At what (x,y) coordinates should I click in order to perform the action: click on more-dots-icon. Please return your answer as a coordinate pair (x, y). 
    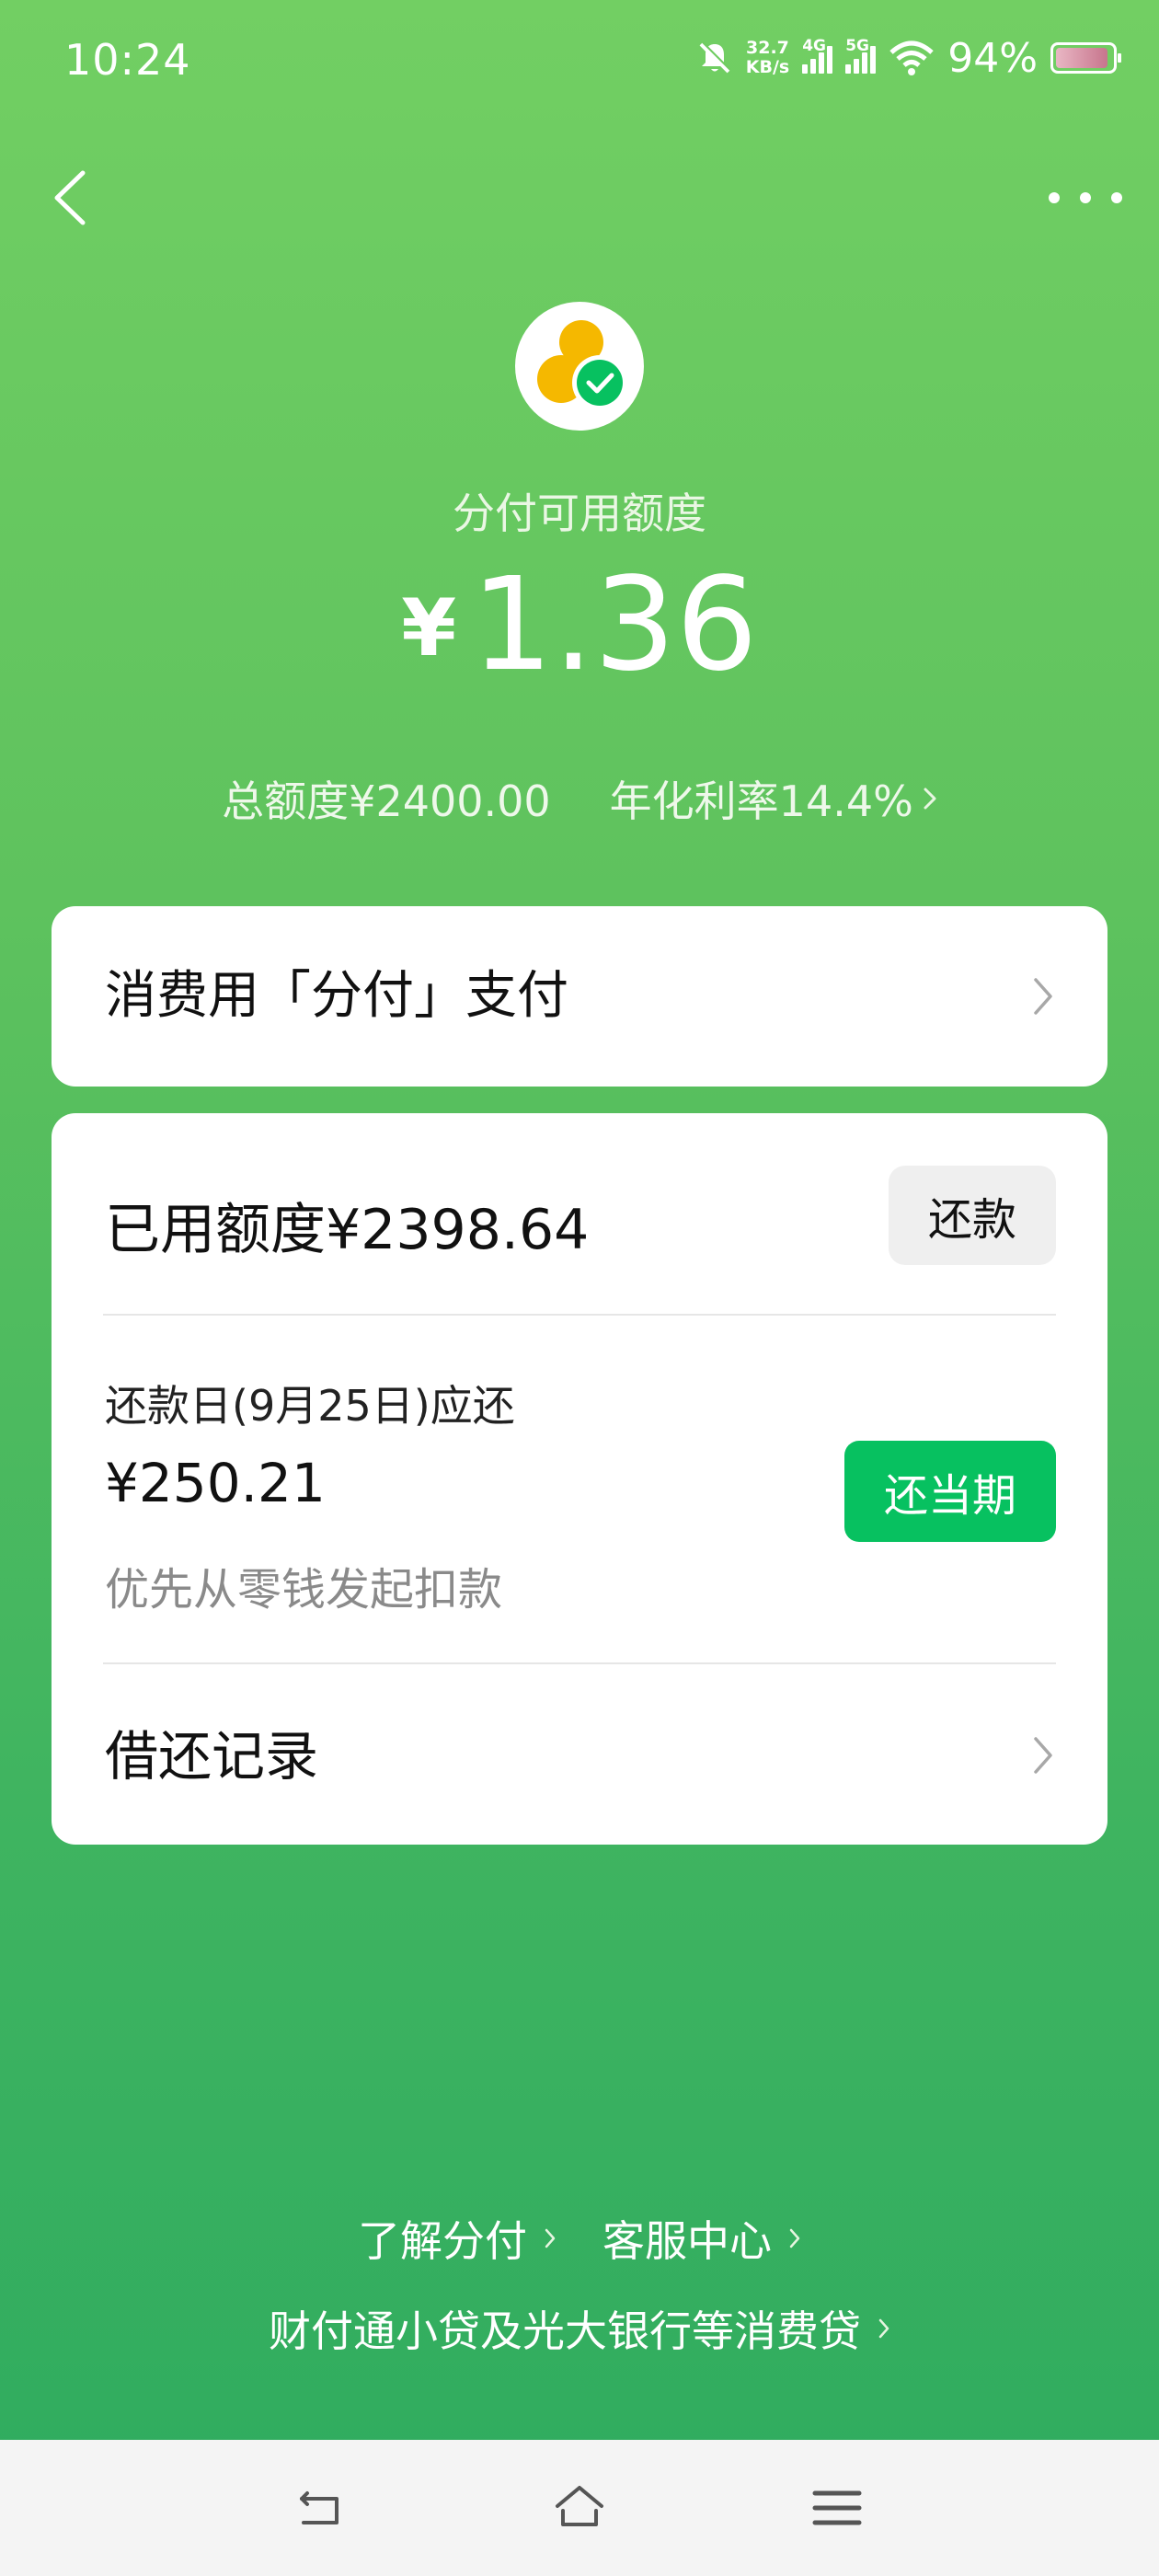
    Looking at the image, I should click on (1054, 197).